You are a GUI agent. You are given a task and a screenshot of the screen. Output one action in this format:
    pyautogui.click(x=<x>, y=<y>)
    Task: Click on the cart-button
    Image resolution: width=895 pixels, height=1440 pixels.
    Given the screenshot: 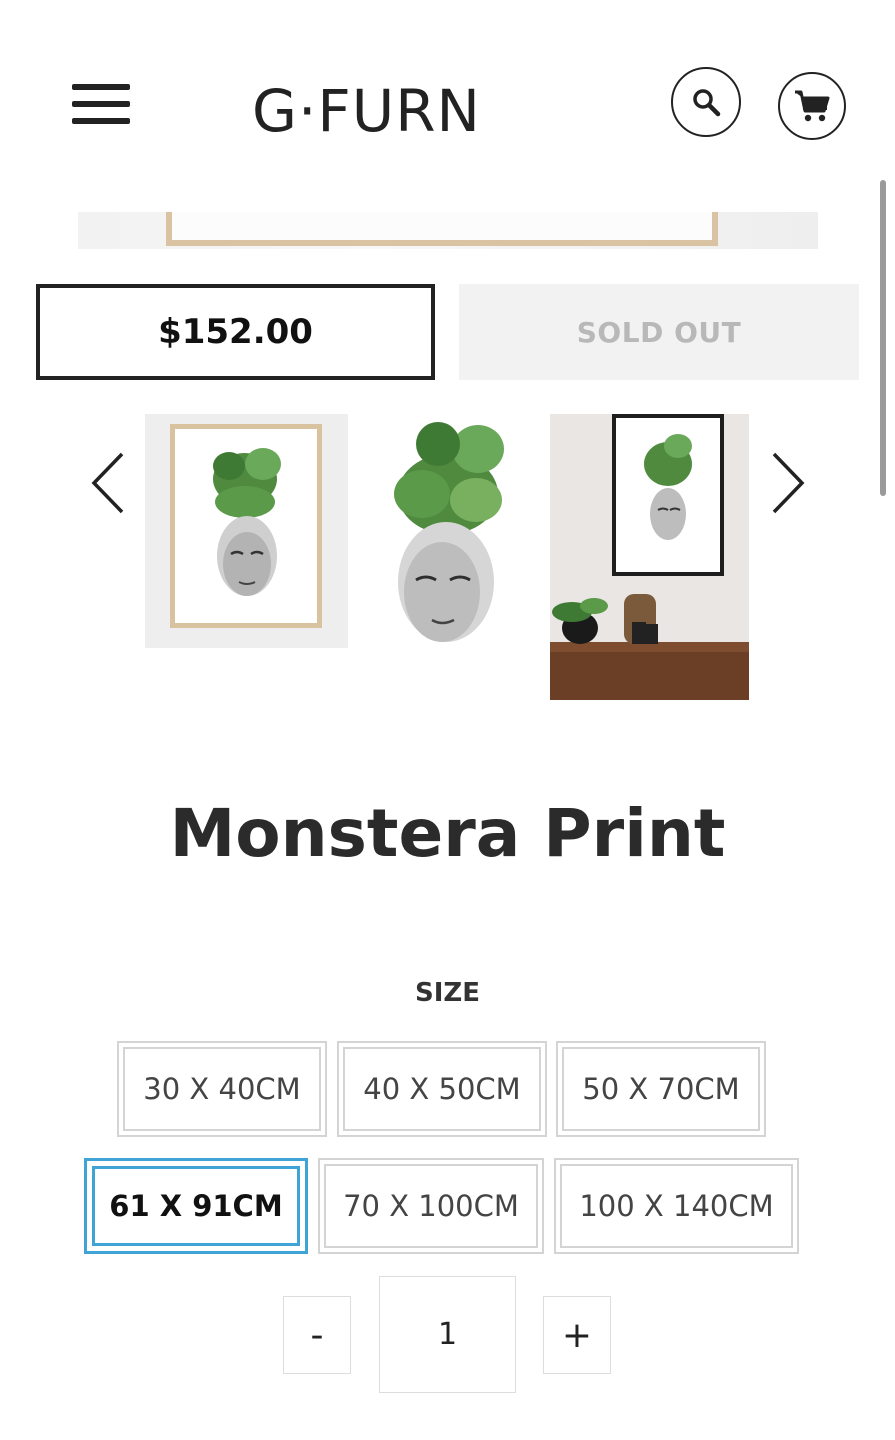 What is the action you would take?
    pyautogui.click(x=812, y=106)
    